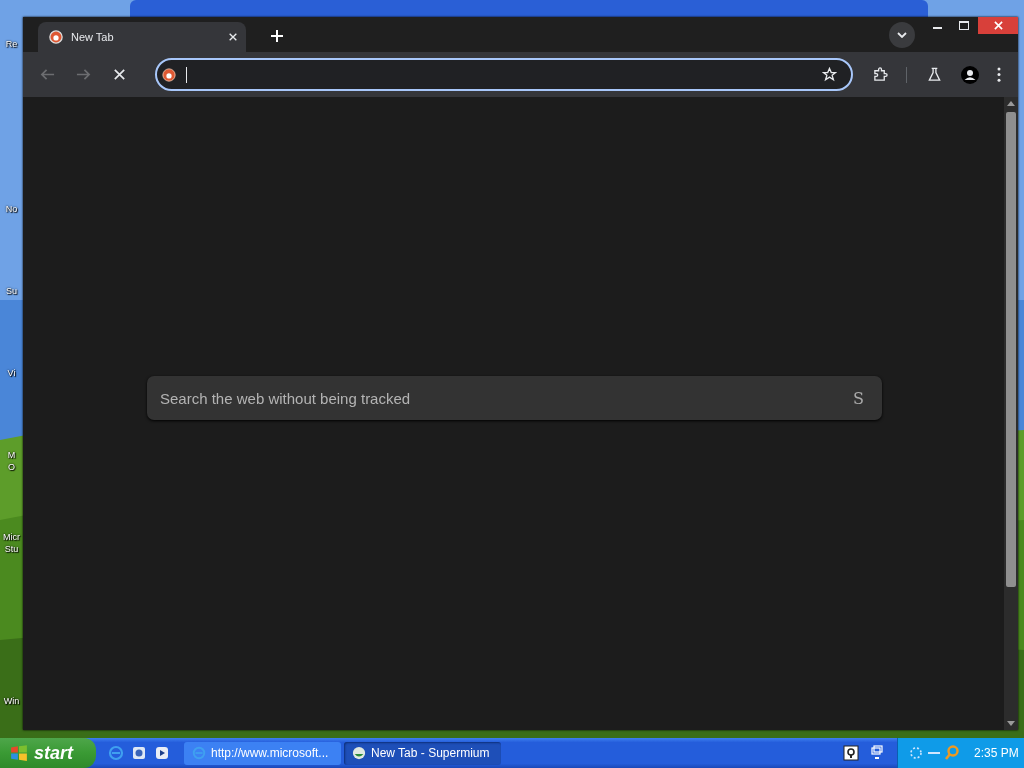 This screenshot has width=1024, height=768. Describe the element at coordinates (277, 36) in the screenshot. I see `plus-icon` at that location.